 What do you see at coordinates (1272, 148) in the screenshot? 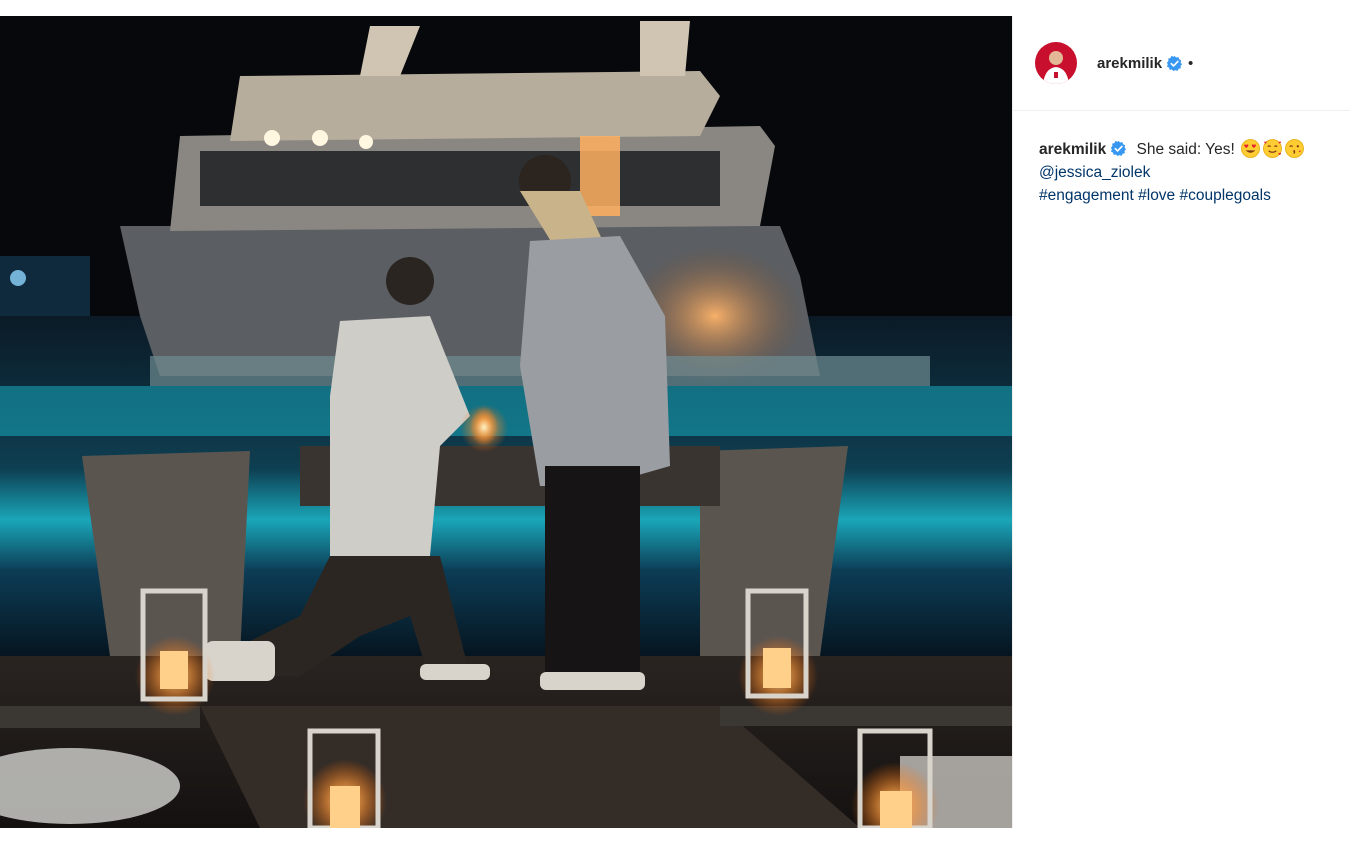
I see `smiling-face-with-hearts-emoji-icon` at bounding box center [1272, 148].